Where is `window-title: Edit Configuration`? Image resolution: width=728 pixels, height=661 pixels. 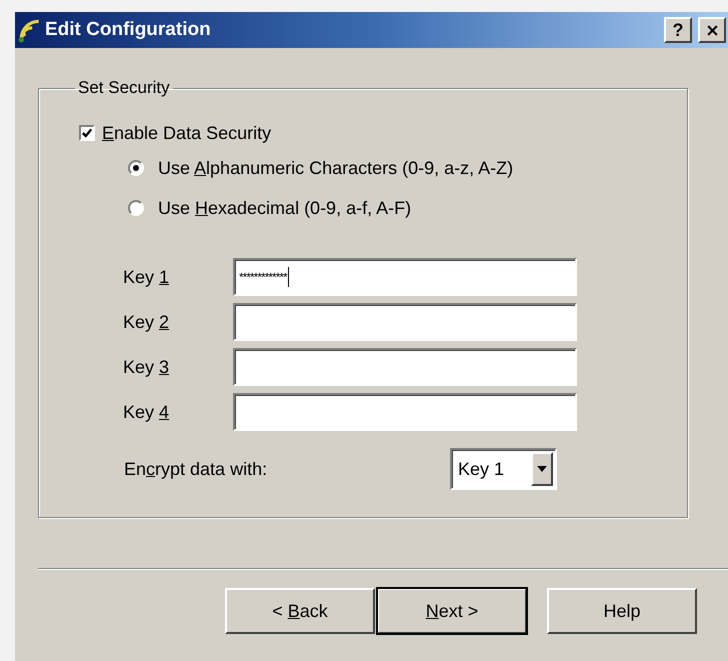
window-title: Edit Configuration is located at coordinates (128, 30).